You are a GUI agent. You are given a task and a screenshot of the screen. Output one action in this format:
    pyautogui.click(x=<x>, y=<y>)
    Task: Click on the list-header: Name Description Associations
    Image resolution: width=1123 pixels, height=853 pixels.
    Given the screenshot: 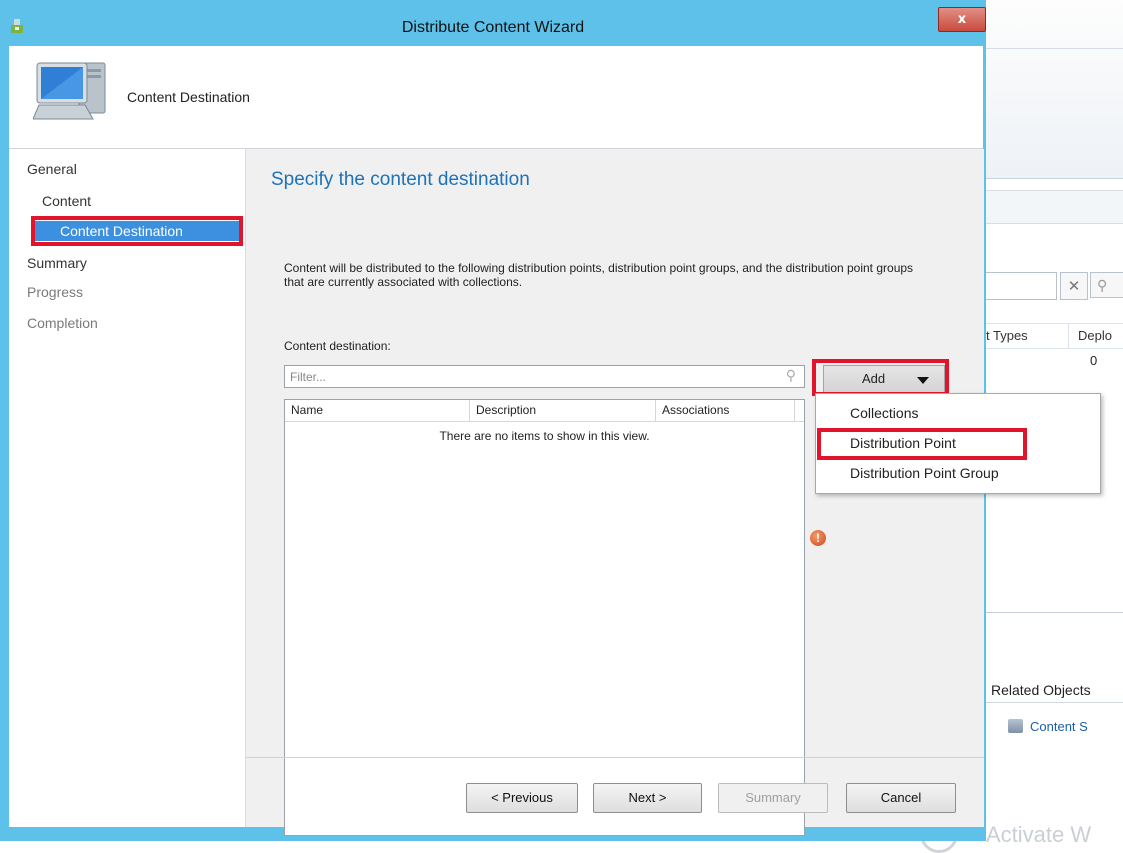 What is the action you would take?
    pyautogui.click(x=544, y=411)
    